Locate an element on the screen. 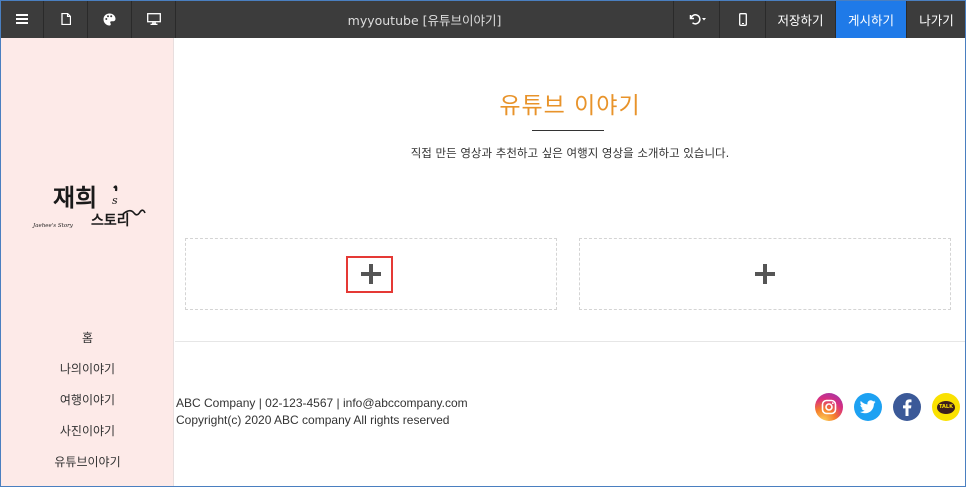 Image resolution: width=966 pixels, height=487 pixels. menu-icon is located at coordinates (21, 19).